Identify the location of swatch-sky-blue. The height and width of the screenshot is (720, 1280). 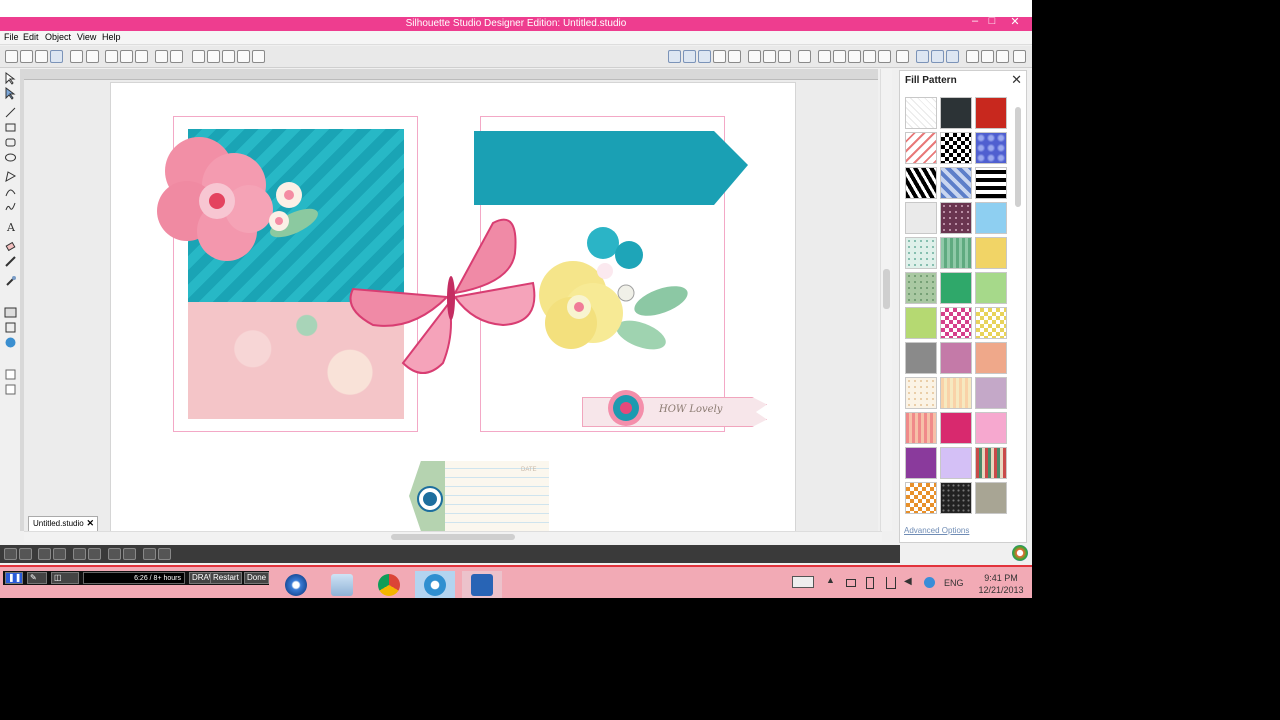
(991, 218).